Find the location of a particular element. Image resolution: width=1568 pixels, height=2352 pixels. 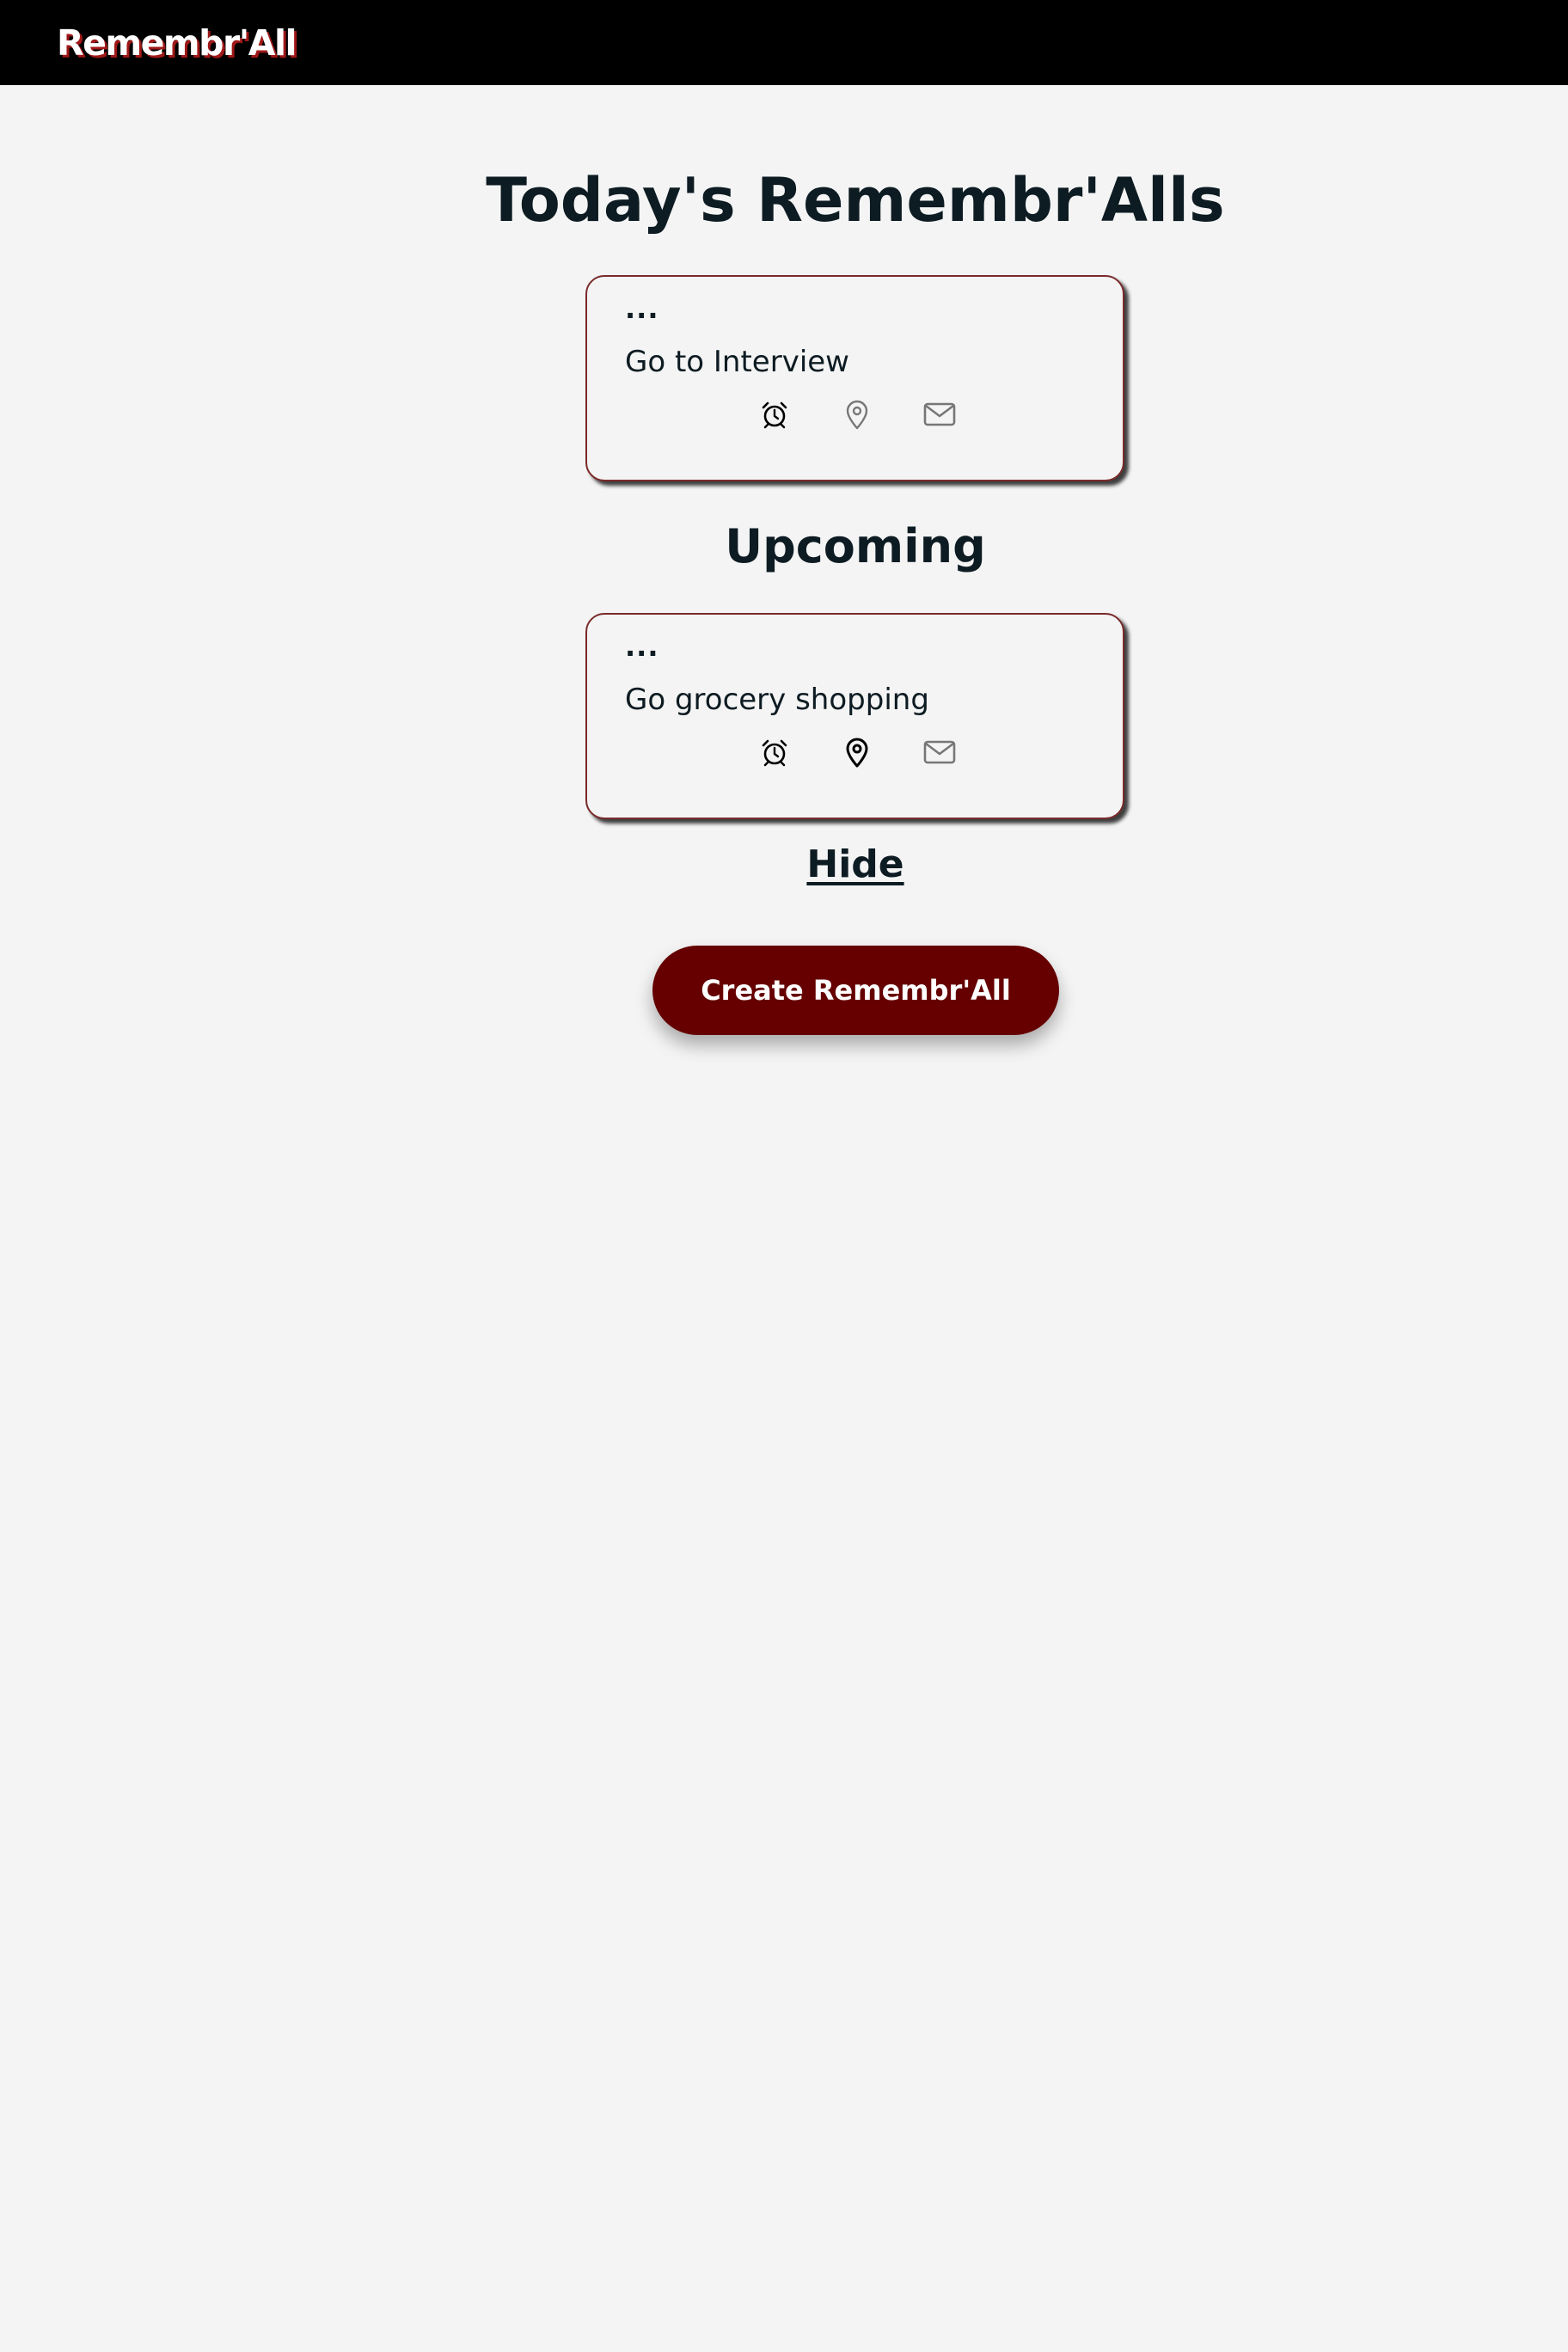

brand-logo: Remembr'All is located at coordinates (177, 43).